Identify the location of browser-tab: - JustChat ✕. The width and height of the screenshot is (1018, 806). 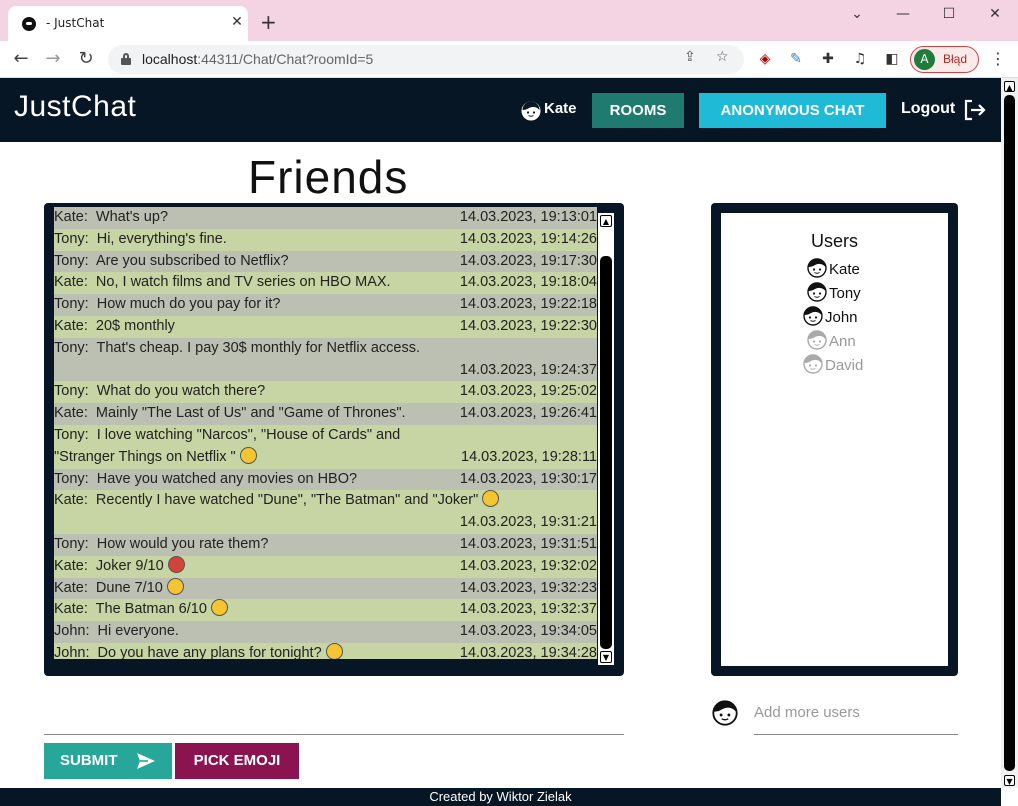
(128, 23).